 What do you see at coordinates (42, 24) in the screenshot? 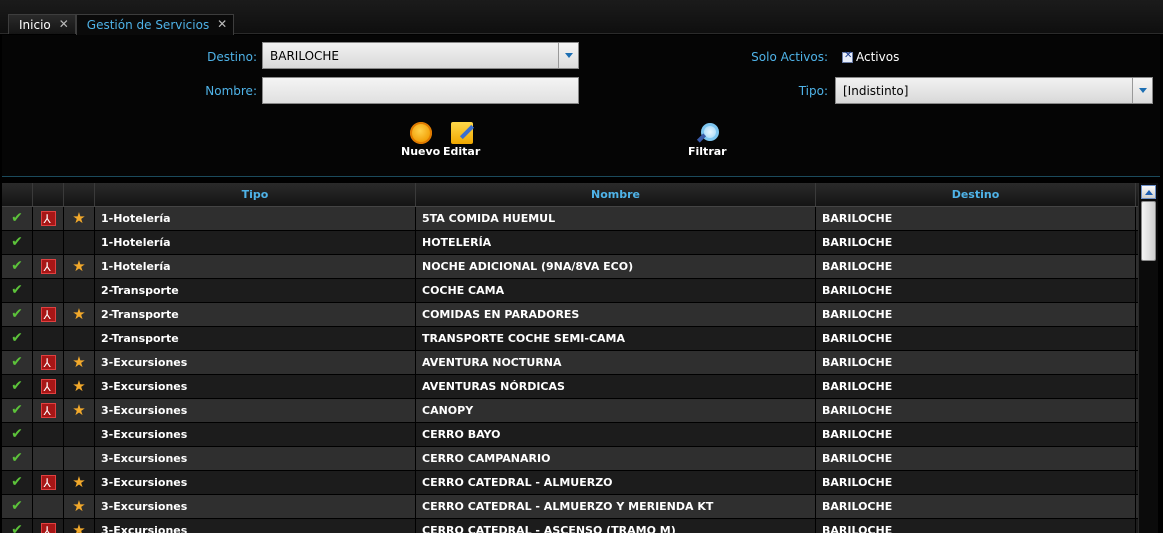
I see `tab-inicio: Inicio ✕` at bounding box center [42, 24].